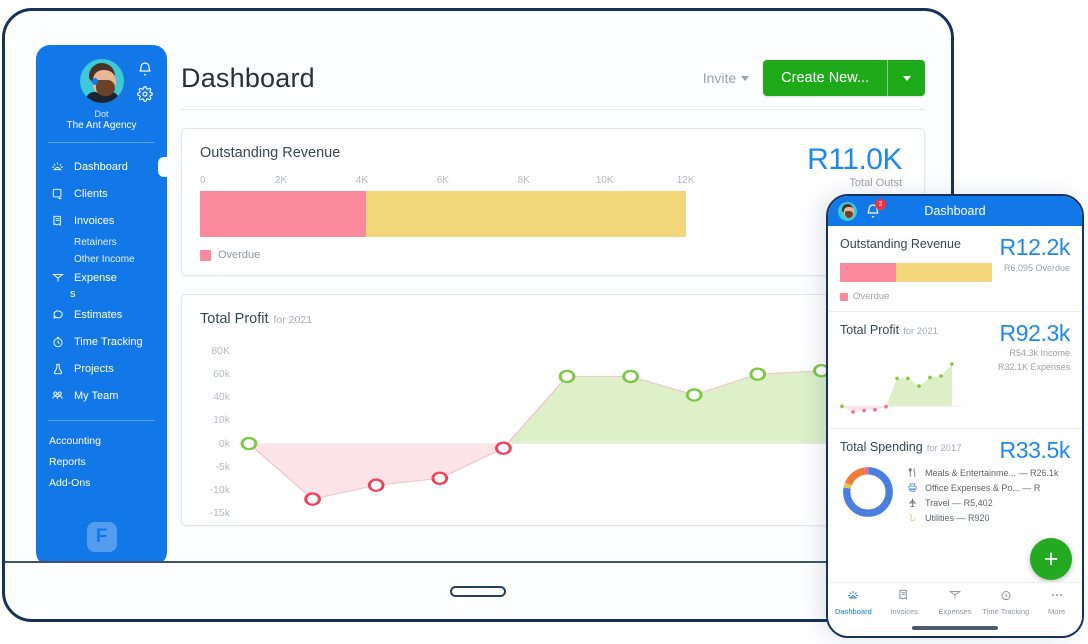  What do you see at coordinates (101, 395) in the screenshot?
I see `sidebar-item-my-team: My Team` at bounding box center [101, 395].